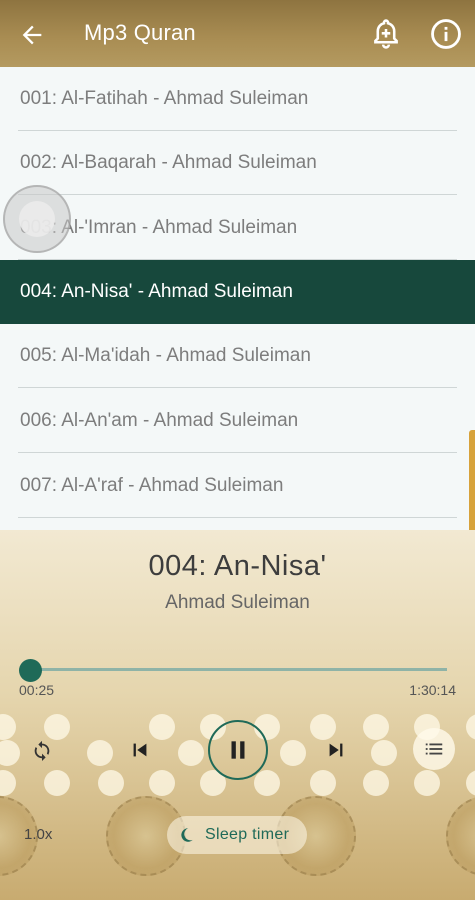 This screenshot has width=475, height=900. Describe the element at coordinates (238, 669) in the screenshot. I see `seek-bar` at that location.